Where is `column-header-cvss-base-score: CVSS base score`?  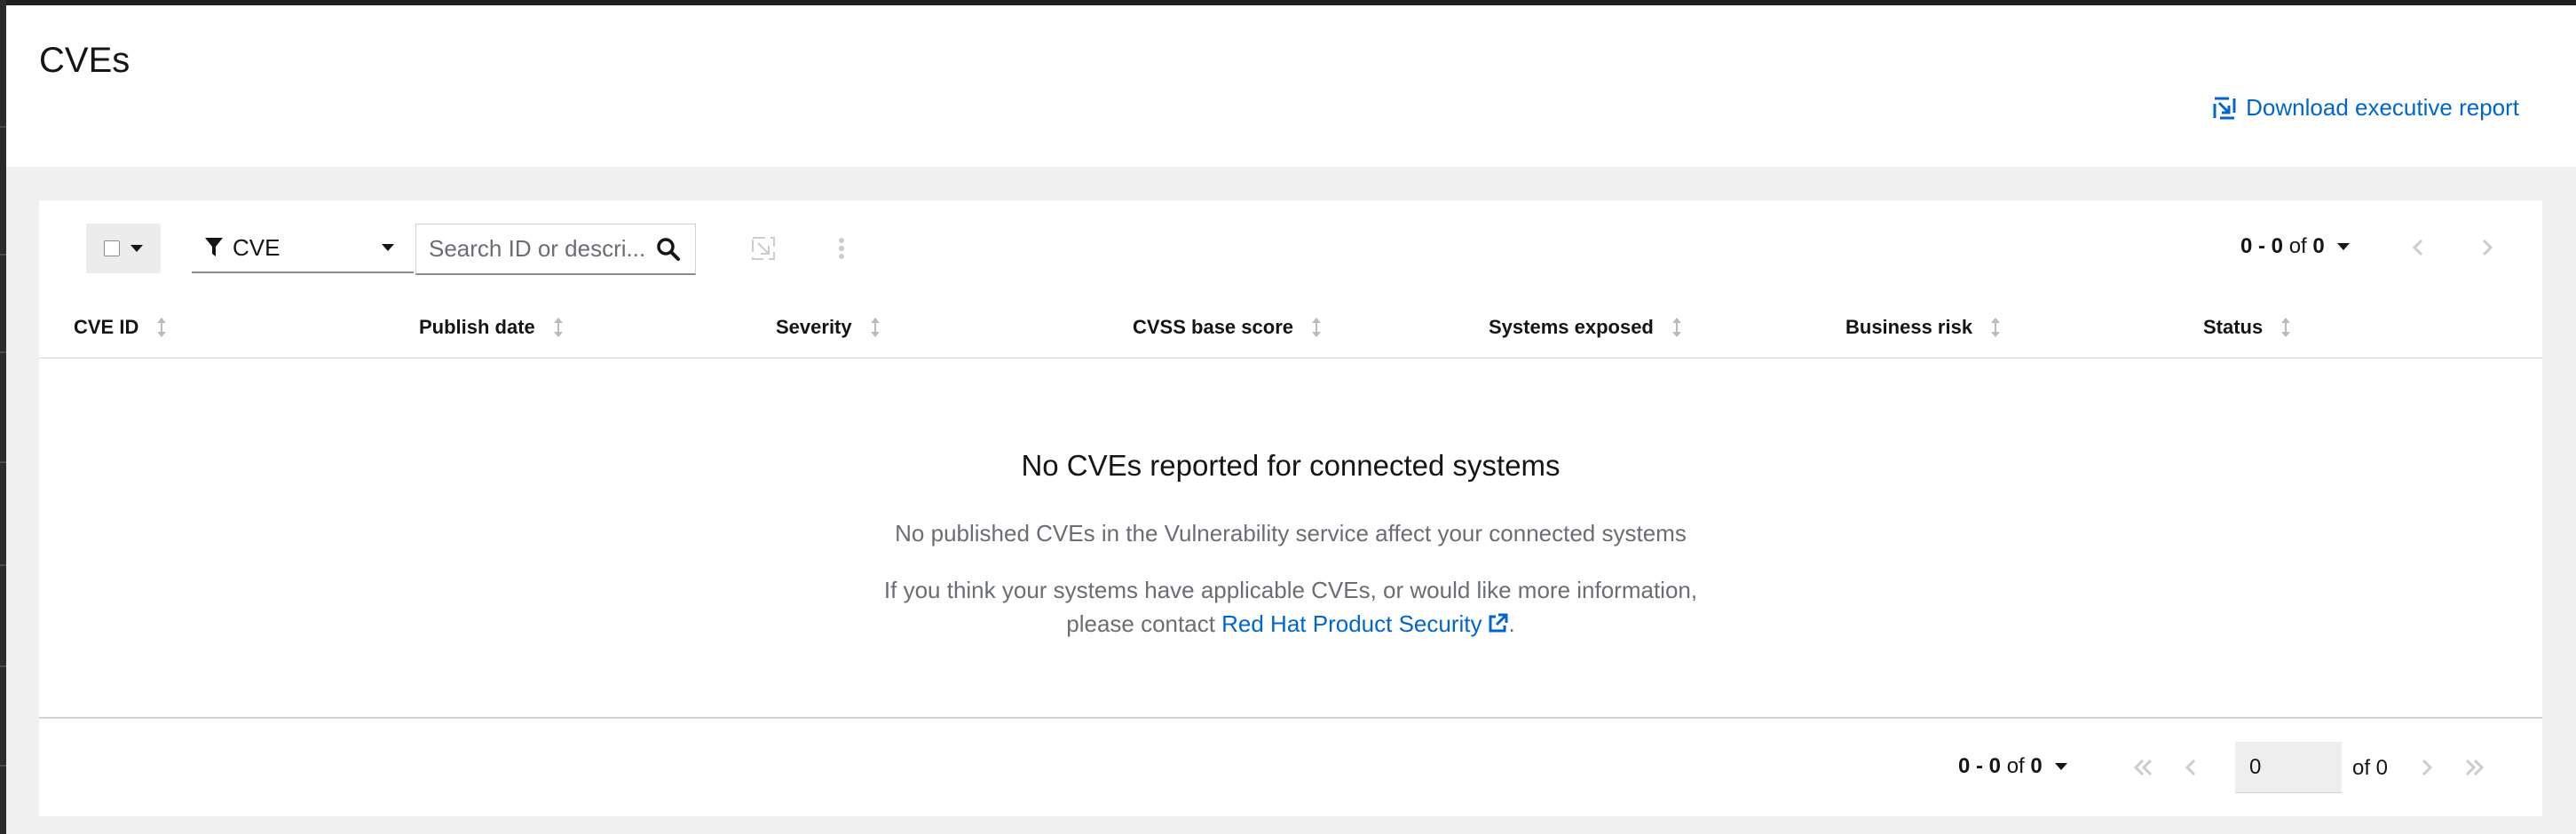 column-header-cvss-base-score: CVSS base score is located at coordinates (1228, 328).